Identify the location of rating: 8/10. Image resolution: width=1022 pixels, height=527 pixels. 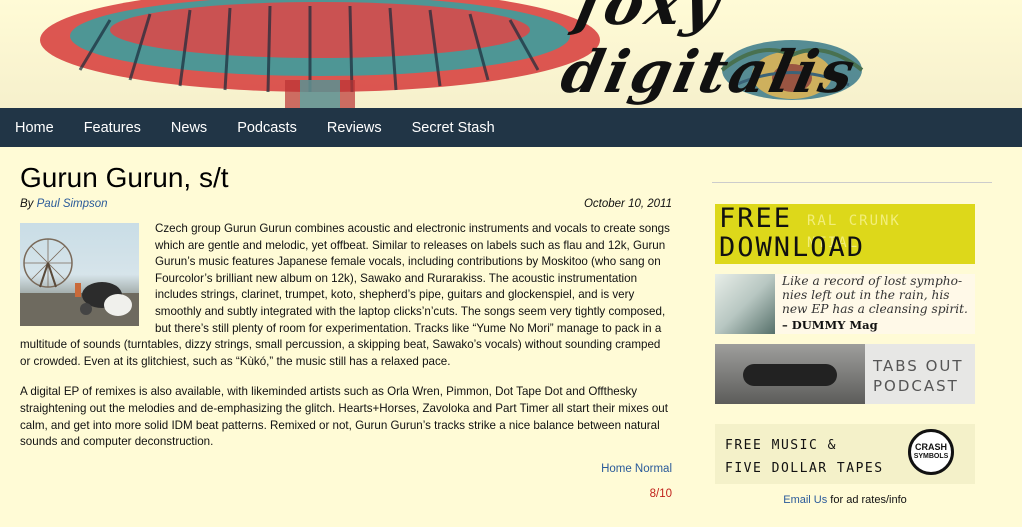
(660, 493).